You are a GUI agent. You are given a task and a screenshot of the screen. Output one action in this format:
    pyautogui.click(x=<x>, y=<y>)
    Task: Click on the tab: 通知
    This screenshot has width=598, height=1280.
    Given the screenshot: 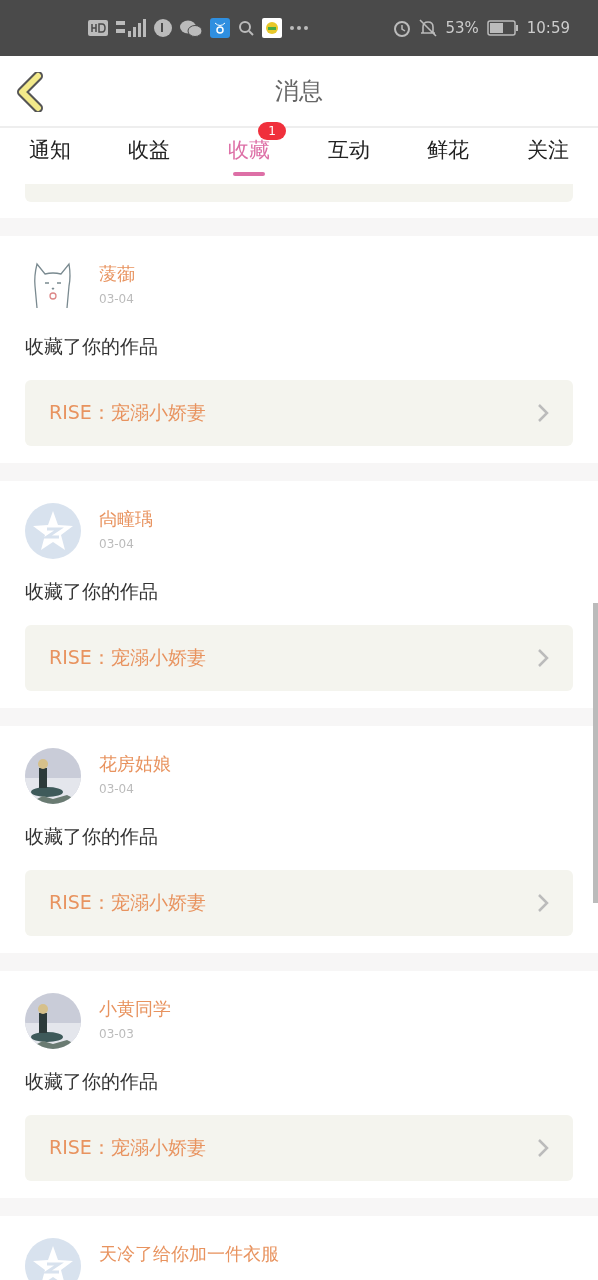 What is the action you would take?
    pyautogui.click(x=49, y=156)
    